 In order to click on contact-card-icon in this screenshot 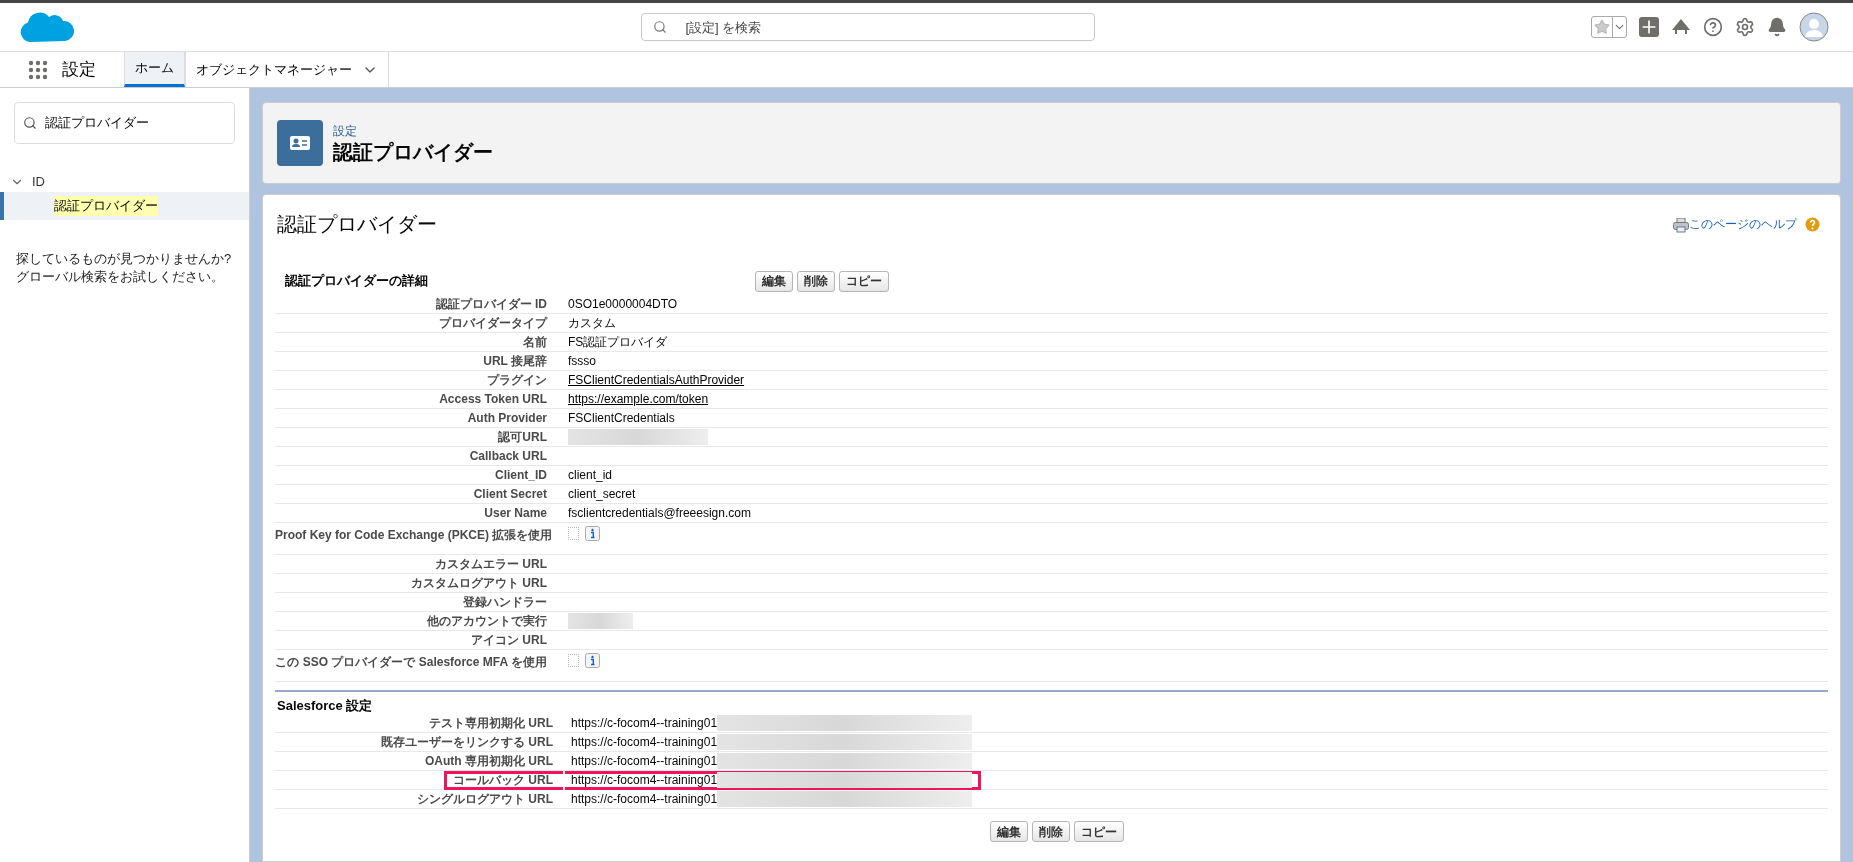, I will do `click(300, 143)`.